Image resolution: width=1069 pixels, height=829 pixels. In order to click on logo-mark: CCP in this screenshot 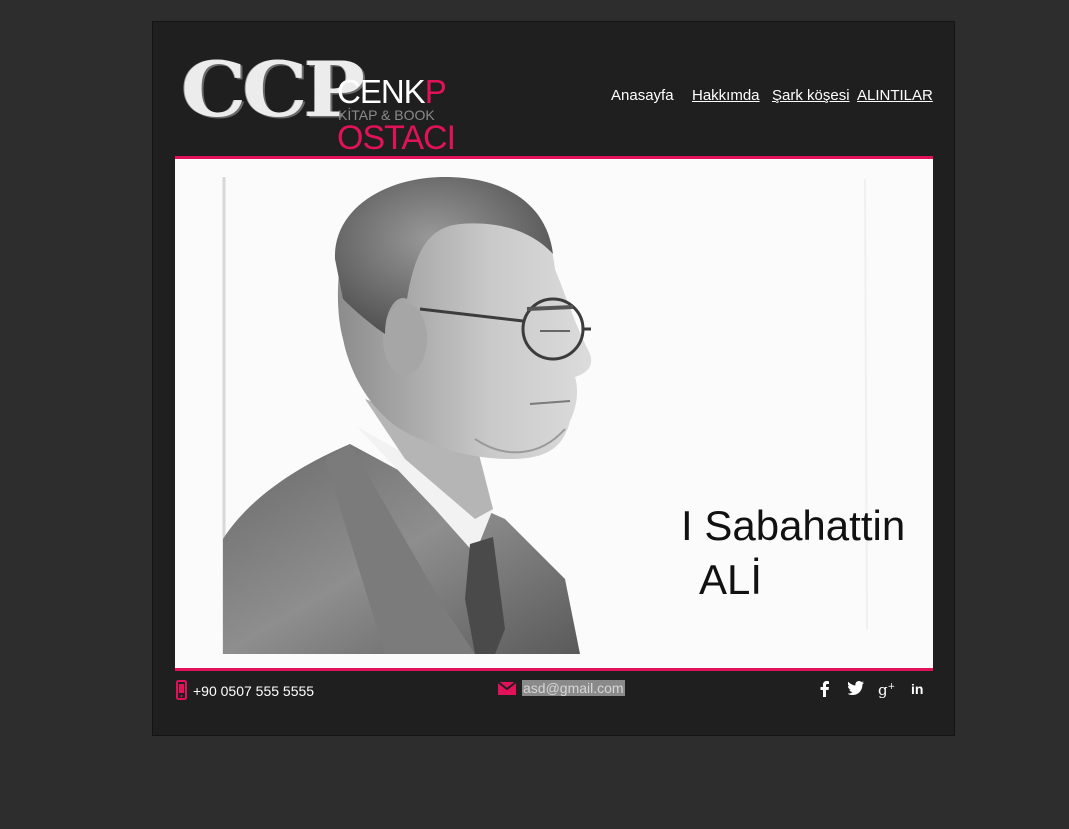, I will do `click(273, 90)`.